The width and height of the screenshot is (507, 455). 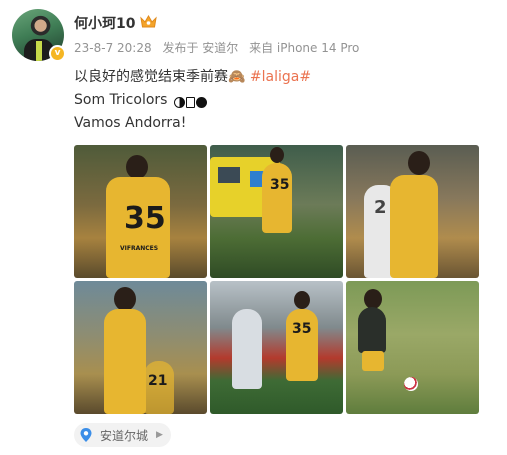 I want to click on location-pin-icon, so click(x=86, y=435).